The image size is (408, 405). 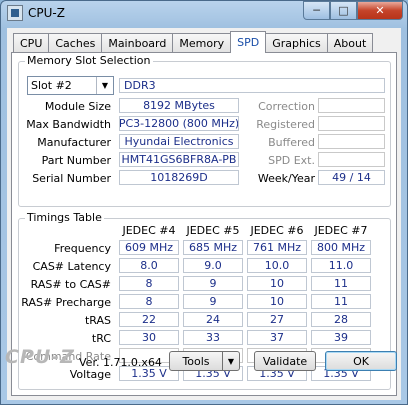 I want to click on title-bar: CPU-Z ─ □ ✕, so click(x=204, y=14).